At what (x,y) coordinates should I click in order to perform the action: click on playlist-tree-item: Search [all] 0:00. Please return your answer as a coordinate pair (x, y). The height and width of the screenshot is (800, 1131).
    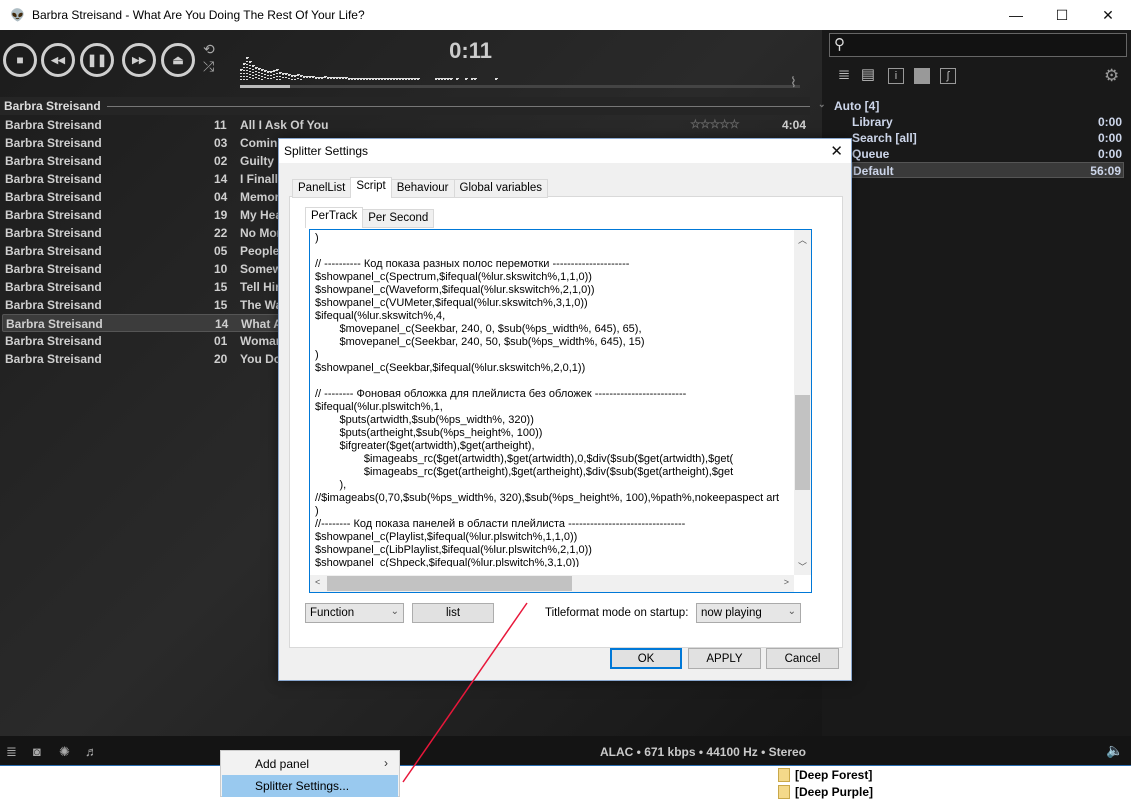
    Looking at the image, I should click on (988, 138).